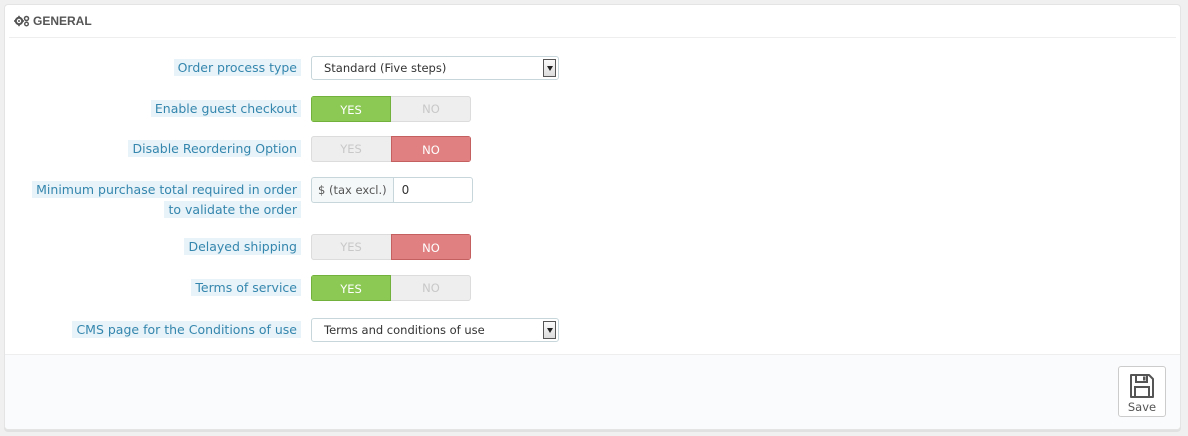 The height and width of the screenshot is (436, 1188). I want to click on label-terms-of-service: Terms of service, so click(246, 288).